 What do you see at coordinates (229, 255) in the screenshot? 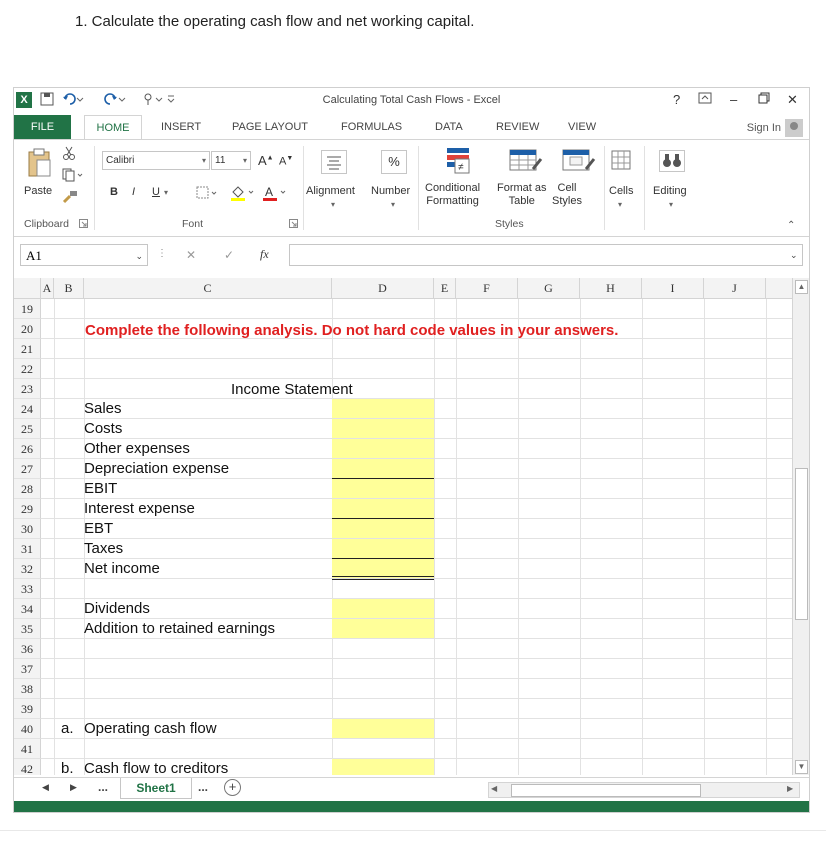
I see `confirm-entry-icon: ✓` at bounding box center [229, 255].